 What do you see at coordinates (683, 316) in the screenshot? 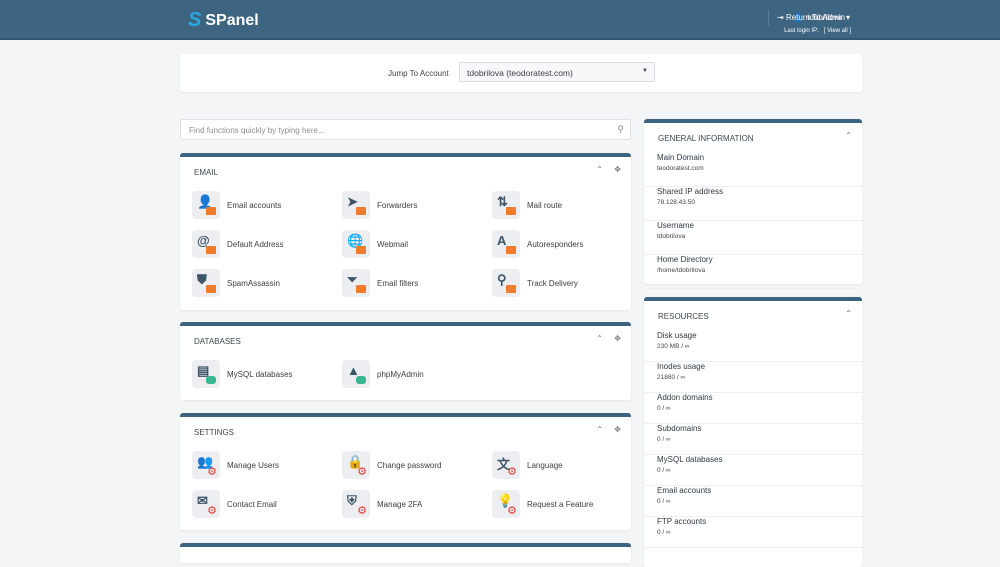
I see `panel-title: RESOURCES` at bounding box center [683, 316].